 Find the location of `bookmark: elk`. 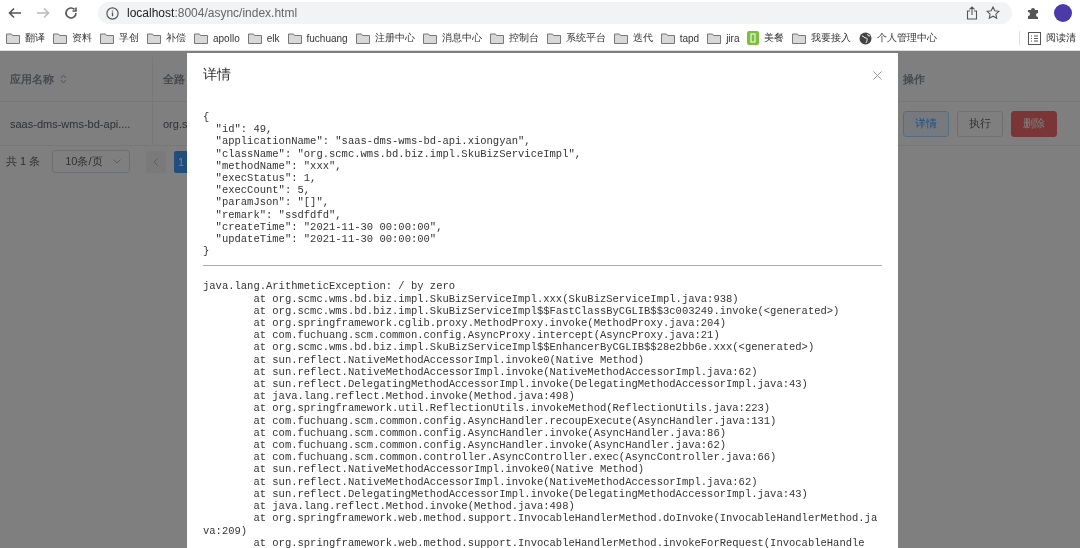

bookmark: elk is located at coordinates (263, 38).